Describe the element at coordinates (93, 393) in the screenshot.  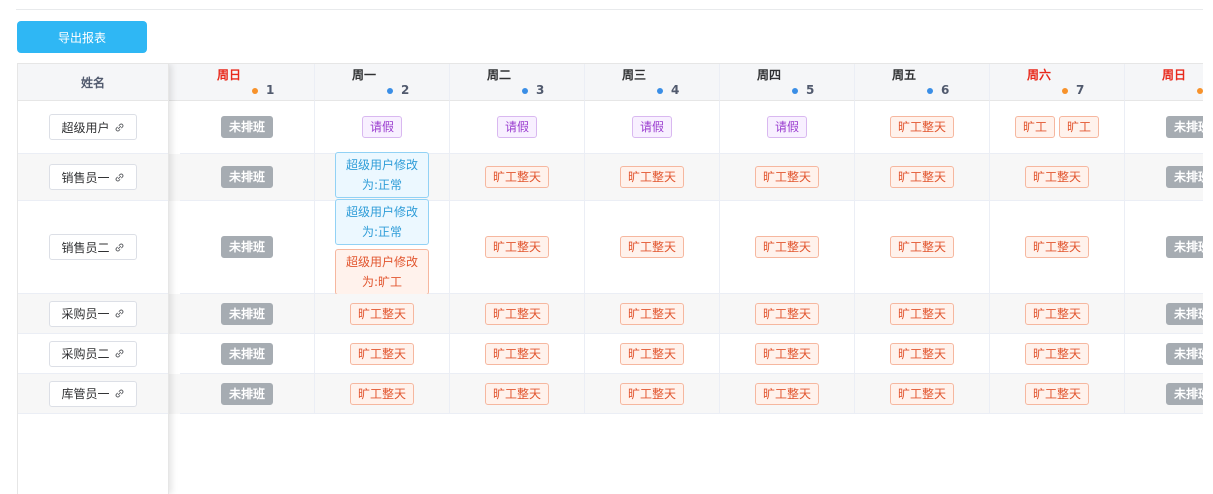
I see `employee-name-tag: 库管员一` at that location.